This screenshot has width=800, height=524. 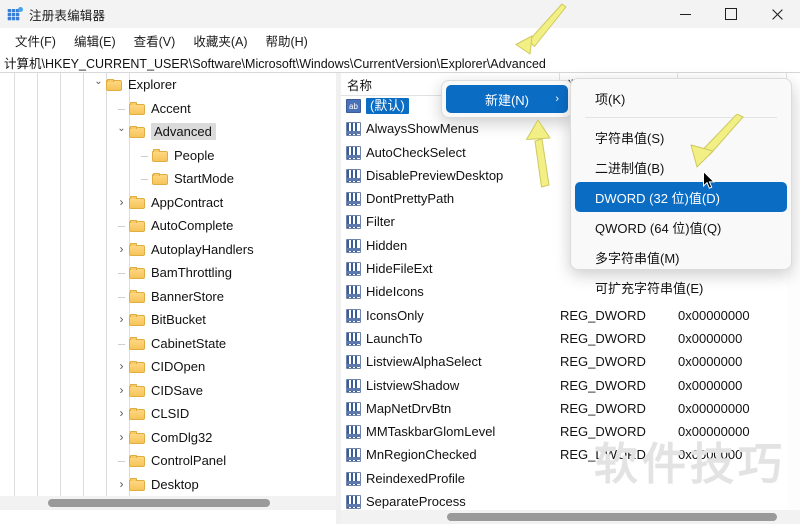 What do you see at coordinates (160, 156) in the screenshot?
I see `tree-item-people: – People` at bounding box center [160, 156].